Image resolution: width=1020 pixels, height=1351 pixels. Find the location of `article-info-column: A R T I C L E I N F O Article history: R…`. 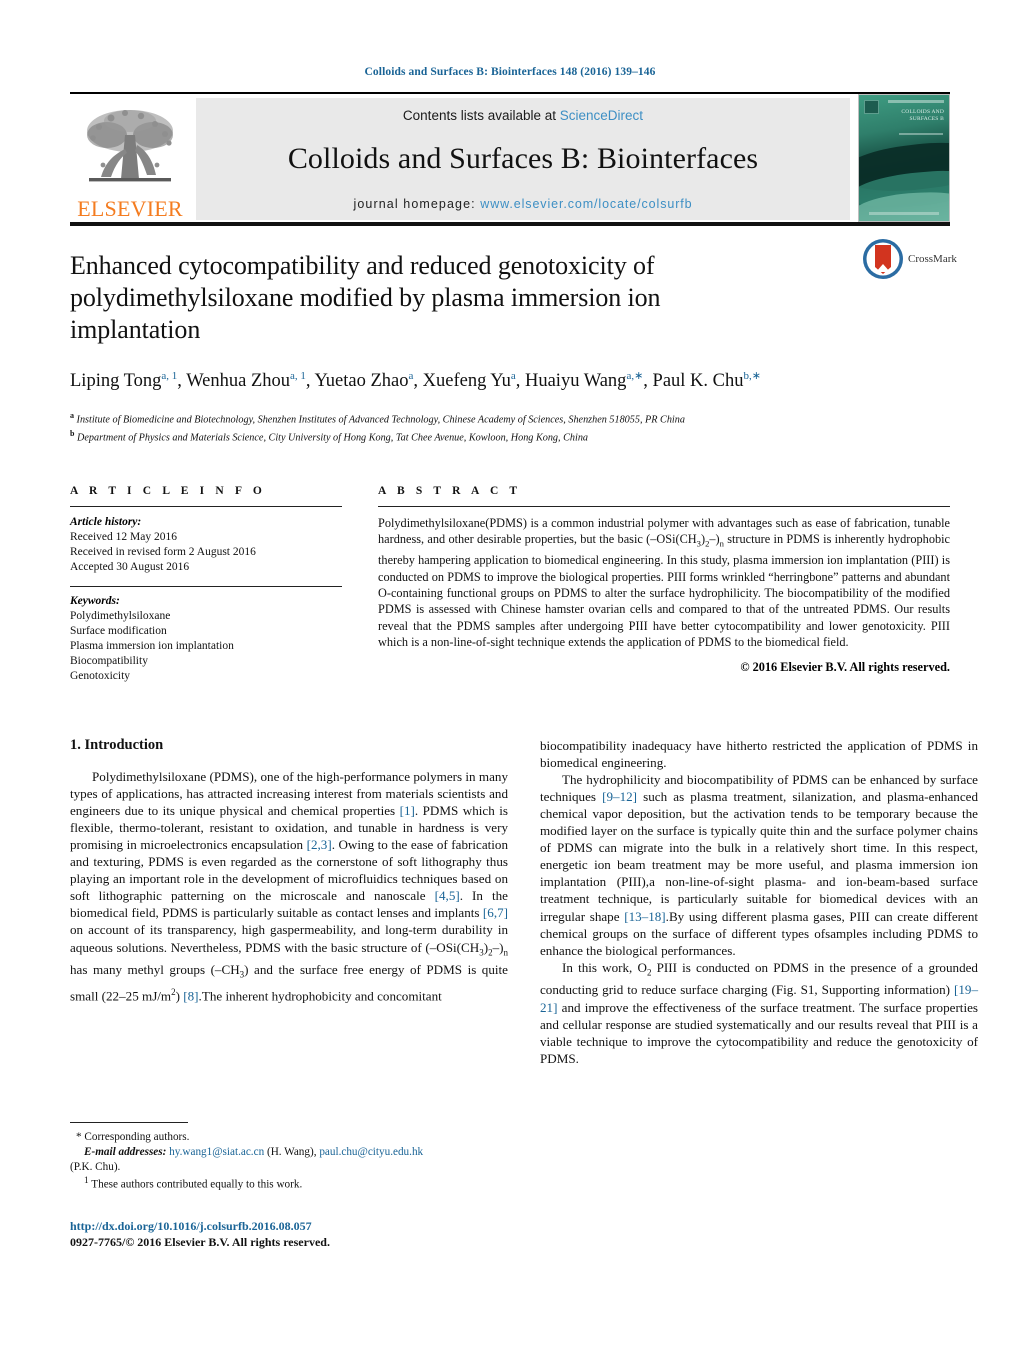

article-info-column: A R T I C L E I N F O Article history: R… is located at coordinates (206, 585).